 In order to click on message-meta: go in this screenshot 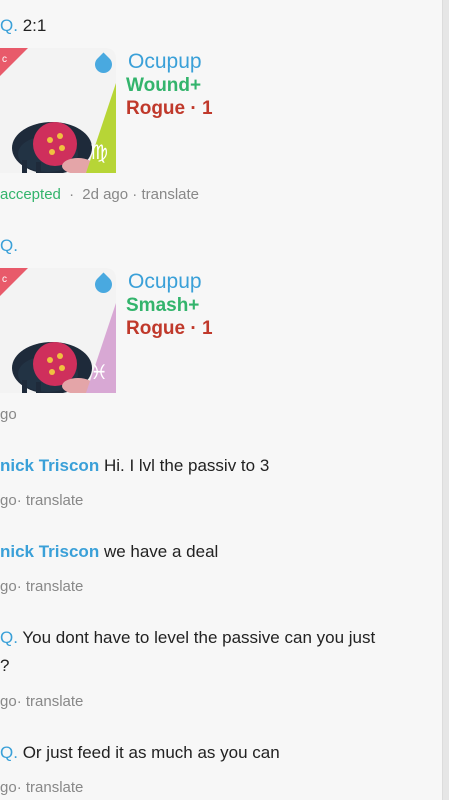, I will do `click(8, 414)`.